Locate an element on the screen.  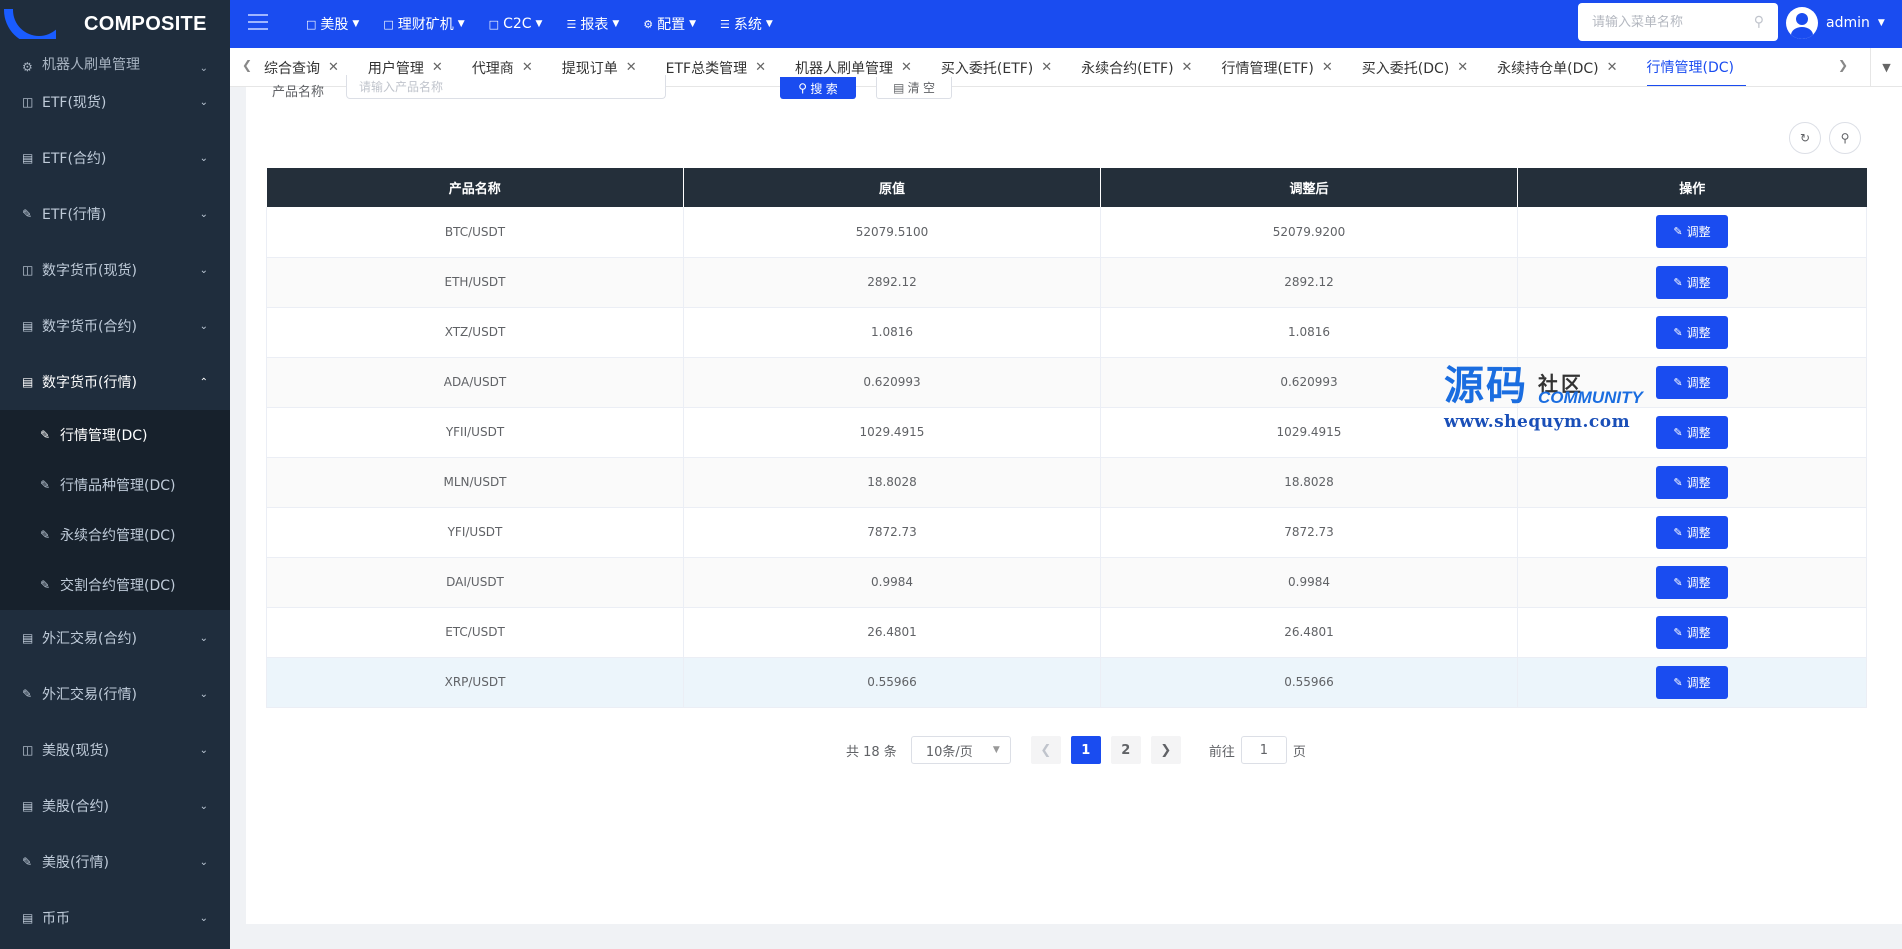
user-name: admin is located at coordinates (1848, 23).